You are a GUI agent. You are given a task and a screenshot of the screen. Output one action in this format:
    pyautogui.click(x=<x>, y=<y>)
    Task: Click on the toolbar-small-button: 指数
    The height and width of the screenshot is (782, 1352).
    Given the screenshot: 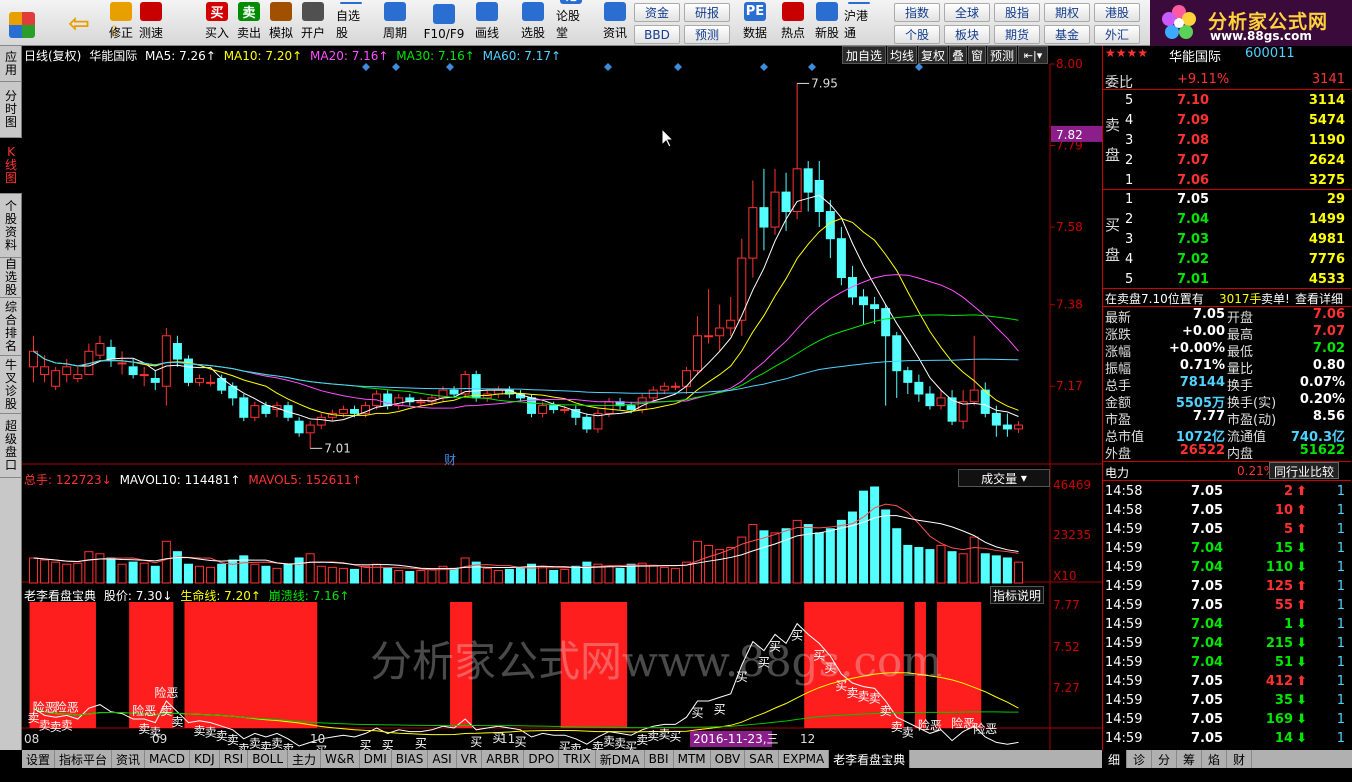 What is the action you would take?
    pyautogui.click(x=917, y=12)
    